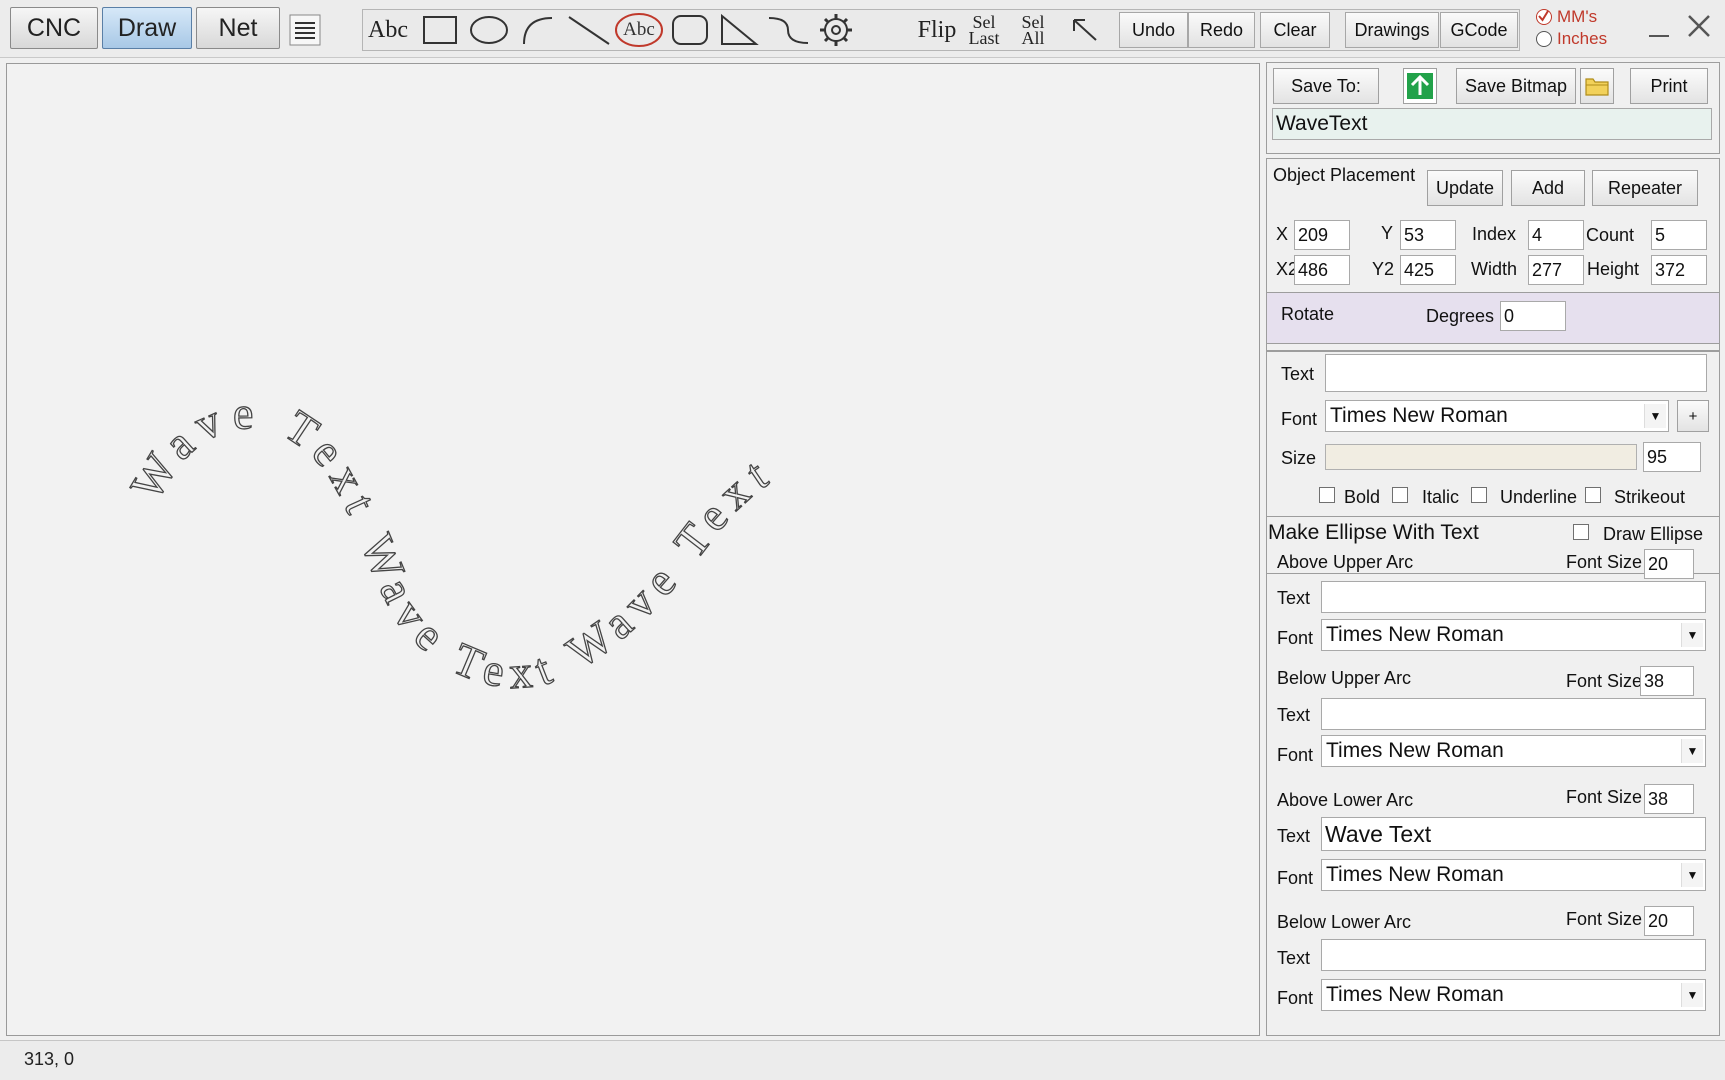 The width and height of the screenshot is (1725, 1080). Describe the element at coordinates (1295, 998) in the screenshot. I see `below-lower-arc-font-label: Font` at that location.